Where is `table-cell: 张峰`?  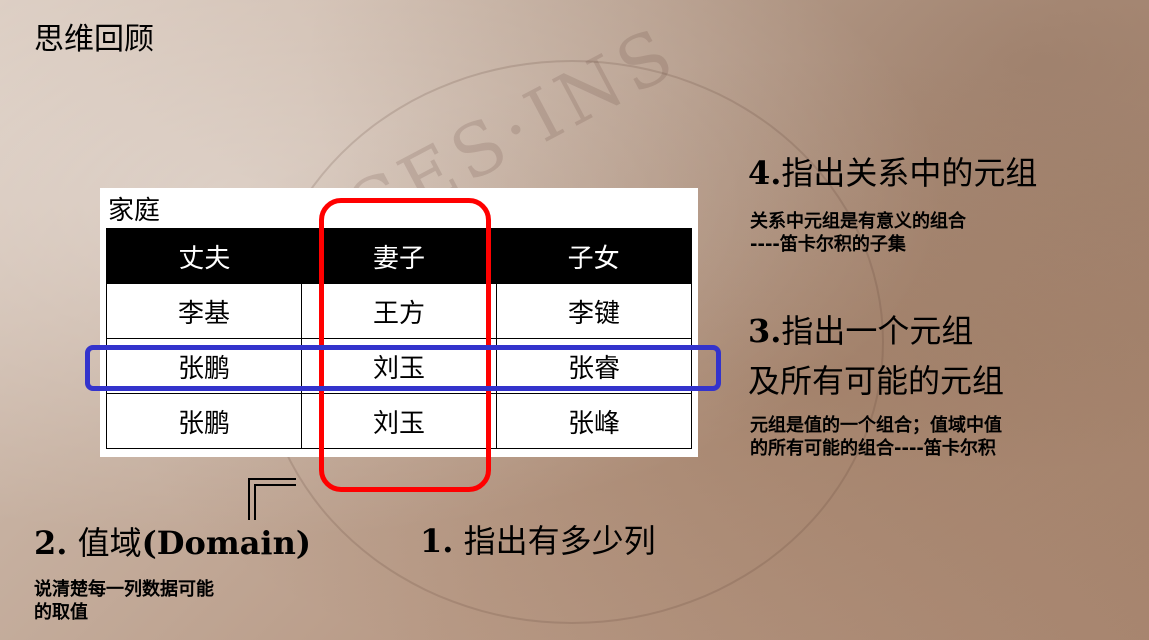 table-cell: 张峰 is located at coordinates (593, 421).